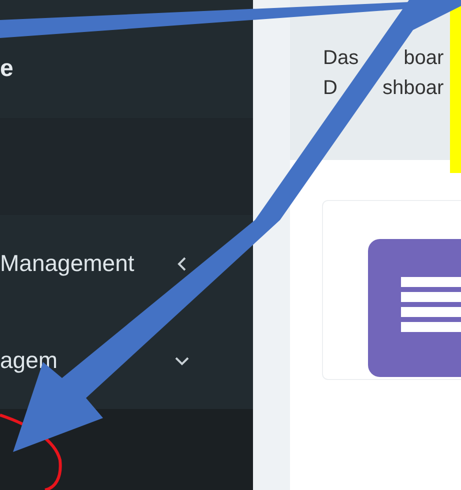 The width and height of the screenshot is (461, 490). Describe the element at coordinates (413, 88) in the screenshot. I see `breadcrumb: shboar` at that location.